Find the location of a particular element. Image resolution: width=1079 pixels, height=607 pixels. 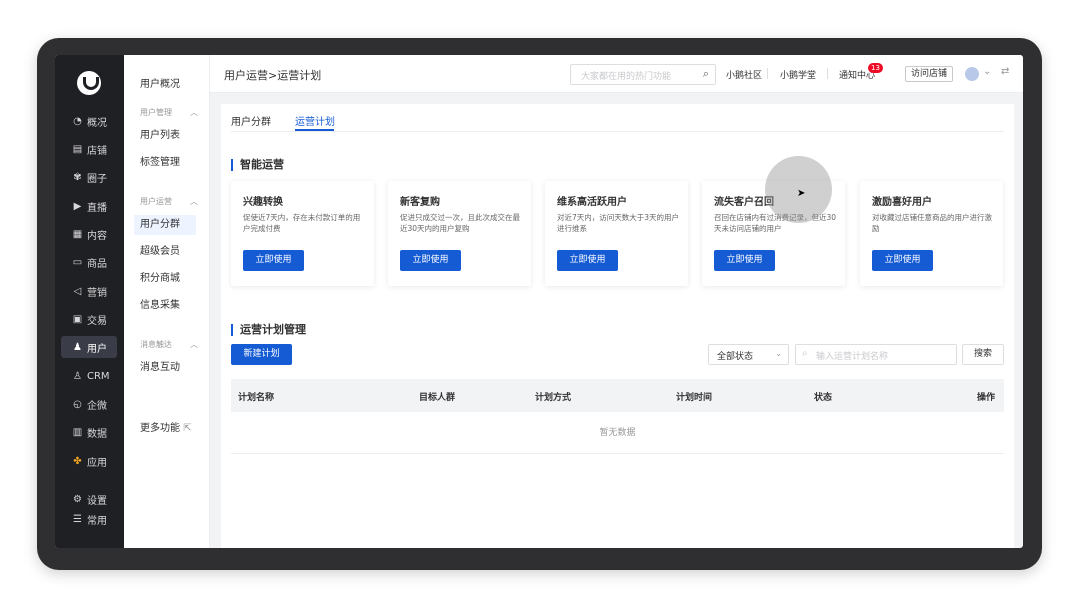

subnav-user-list: 用户列表 is located at coordinates (165, 136).